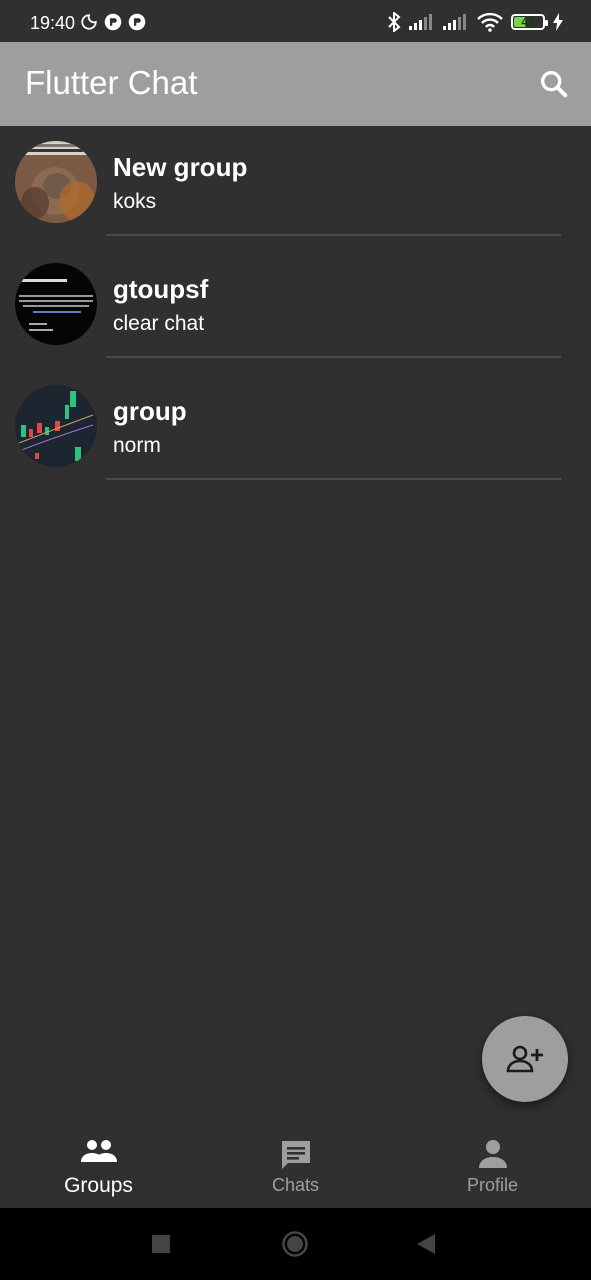 This screenshot has height=1280, width=591. I want to click on group-title: group, so click(150, 411).